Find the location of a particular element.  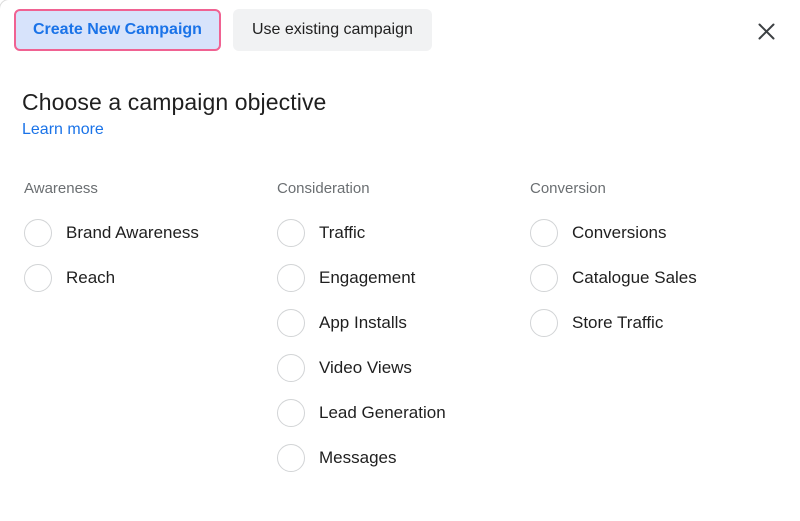

objective-option-brand-awareness: Brand Awareness is located at coordinates (150, 232).